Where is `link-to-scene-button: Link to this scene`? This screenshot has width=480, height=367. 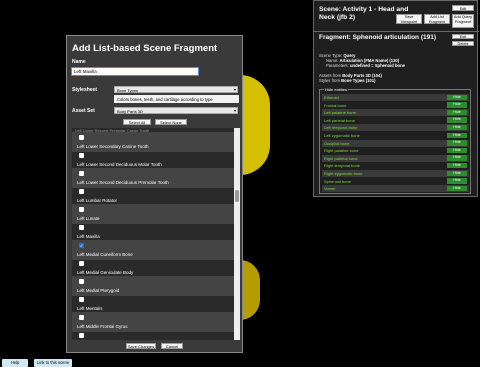 link-to-scene-button: Link to this scene is located at coordinates (53, 363).